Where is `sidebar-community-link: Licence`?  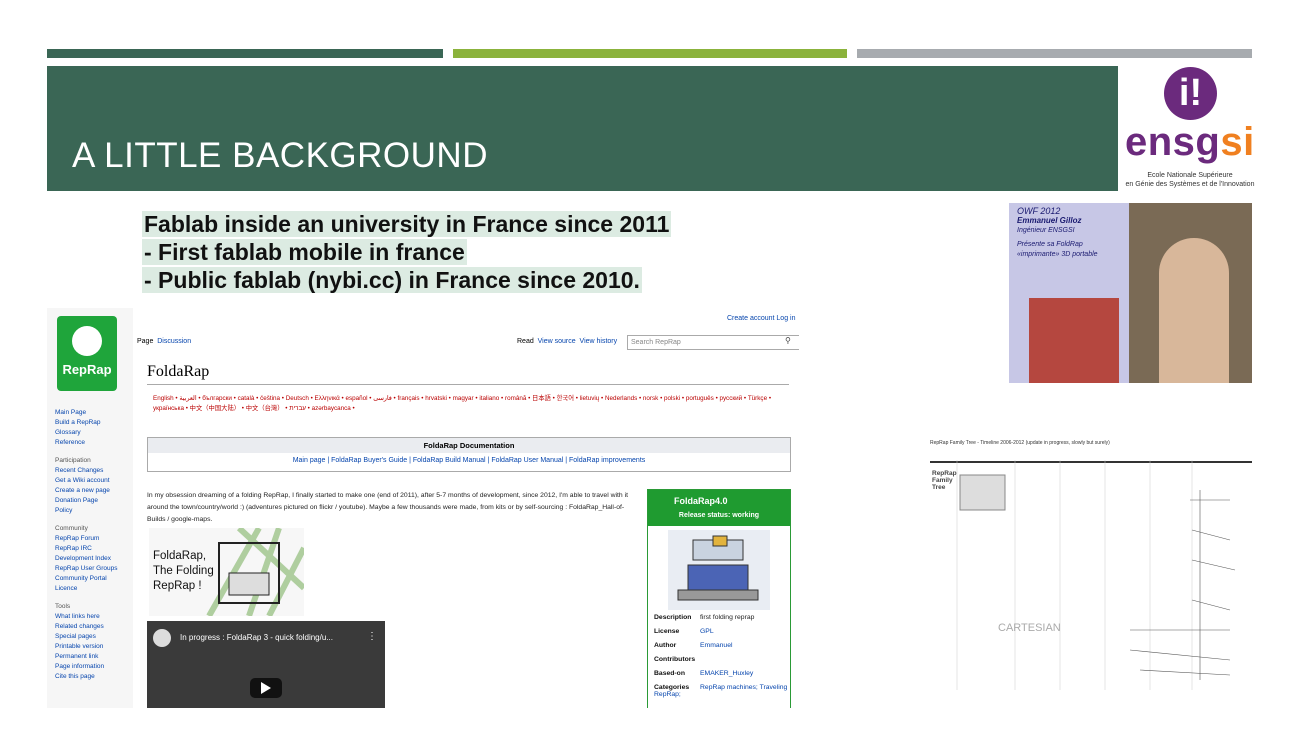
sidebar-community-link: Licence is located at coordinates (86, 589).